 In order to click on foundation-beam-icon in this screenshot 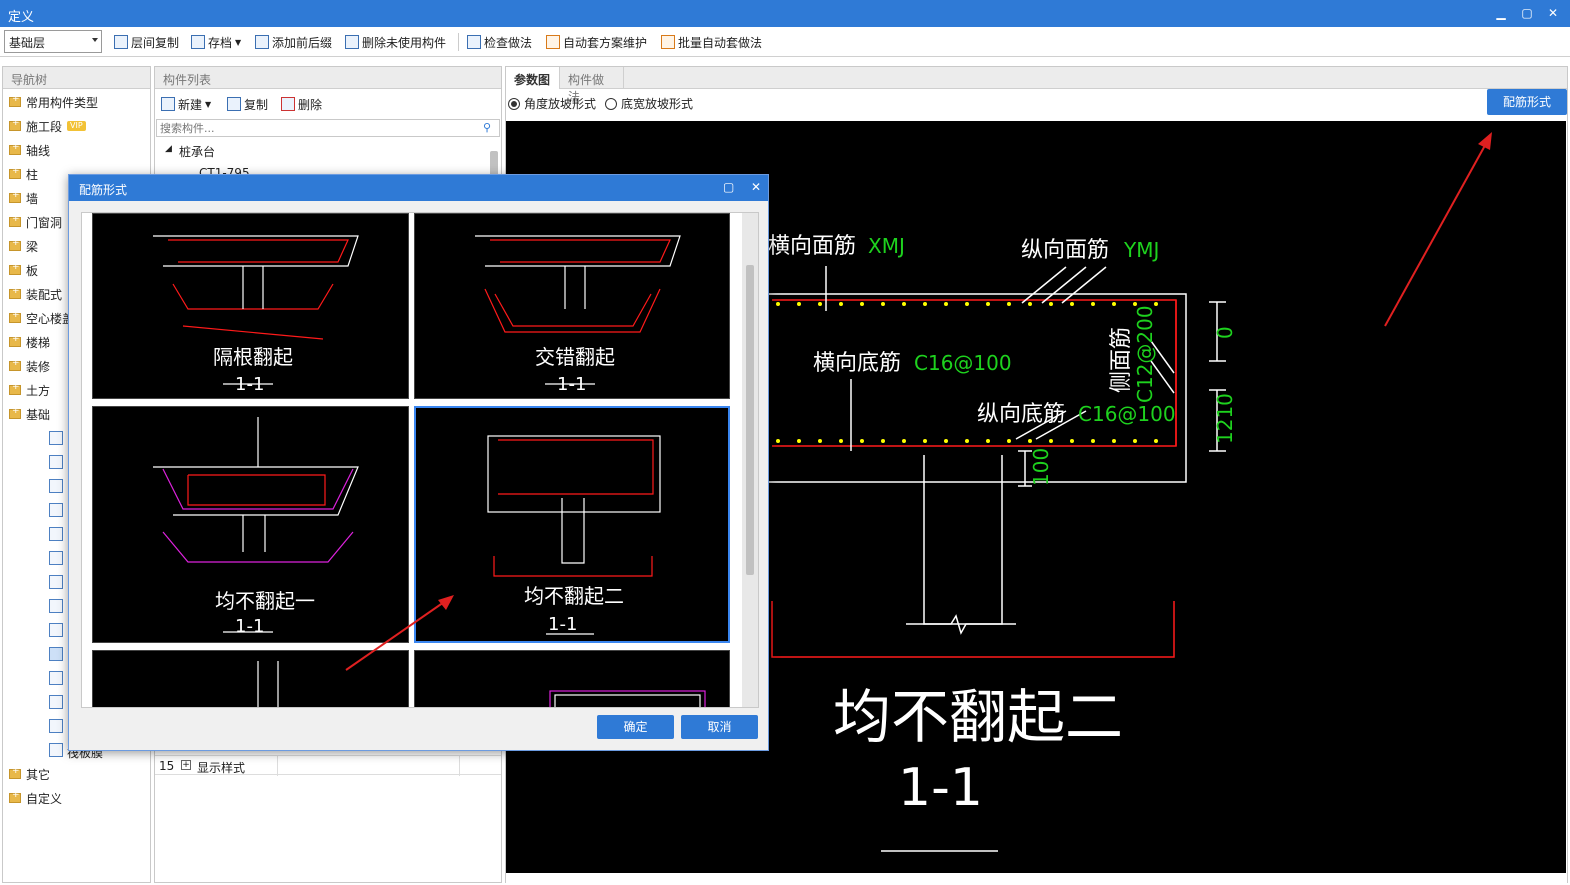, I will do `click(56, 438)`.